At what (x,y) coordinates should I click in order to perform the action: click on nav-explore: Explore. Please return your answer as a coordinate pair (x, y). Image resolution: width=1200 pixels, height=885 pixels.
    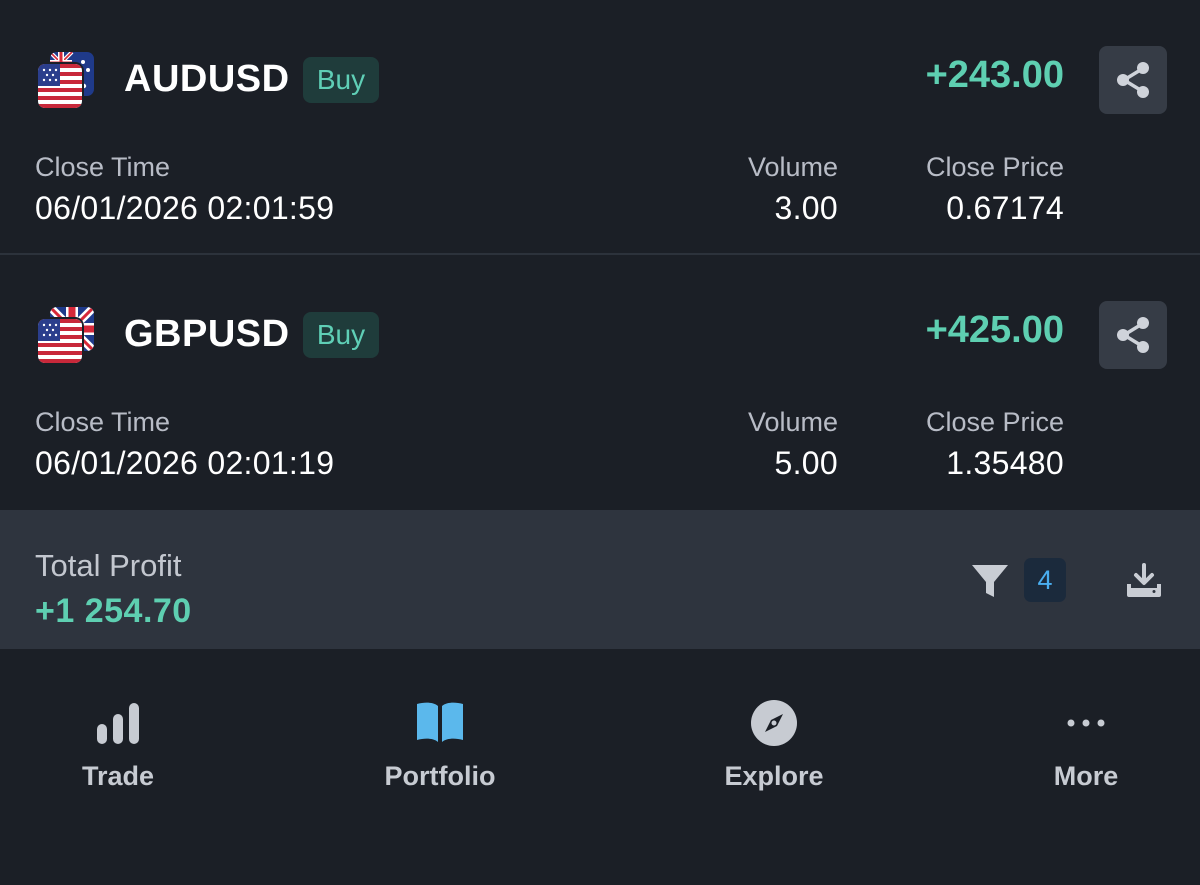
    Looking at the image, I should click on (774, 750).